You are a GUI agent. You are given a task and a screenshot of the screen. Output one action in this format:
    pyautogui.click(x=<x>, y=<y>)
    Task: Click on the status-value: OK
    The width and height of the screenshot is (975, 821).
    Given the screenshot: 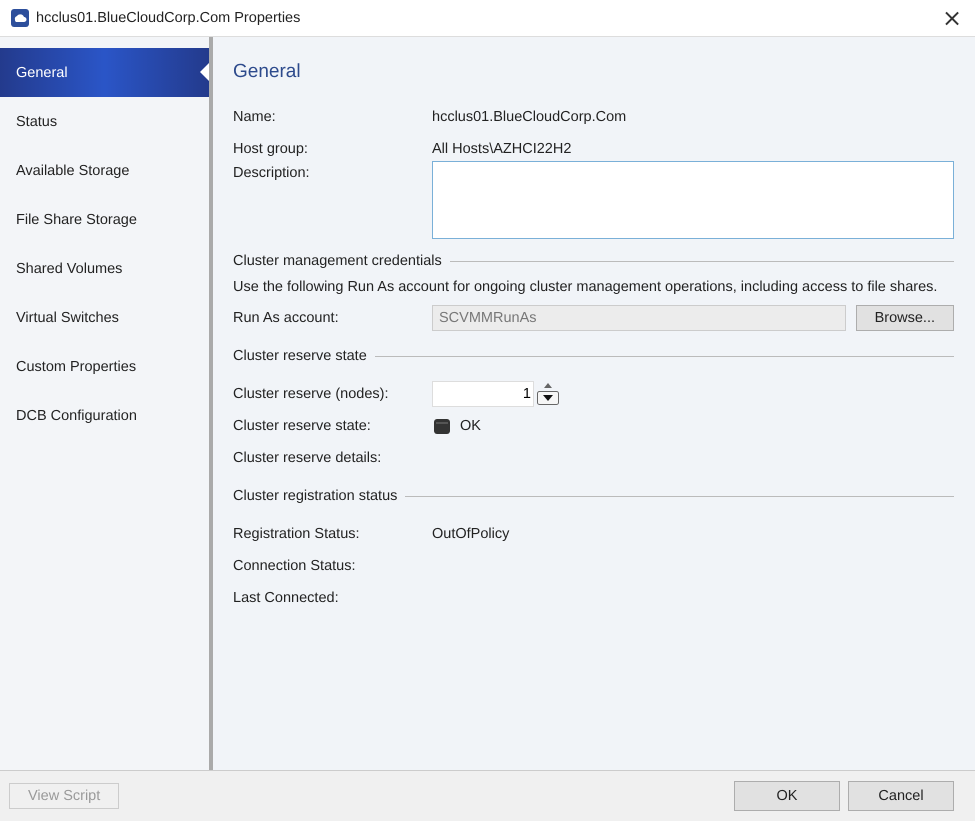 What is the action you would take?
    pyautogui.click(x=470, y=426)
    